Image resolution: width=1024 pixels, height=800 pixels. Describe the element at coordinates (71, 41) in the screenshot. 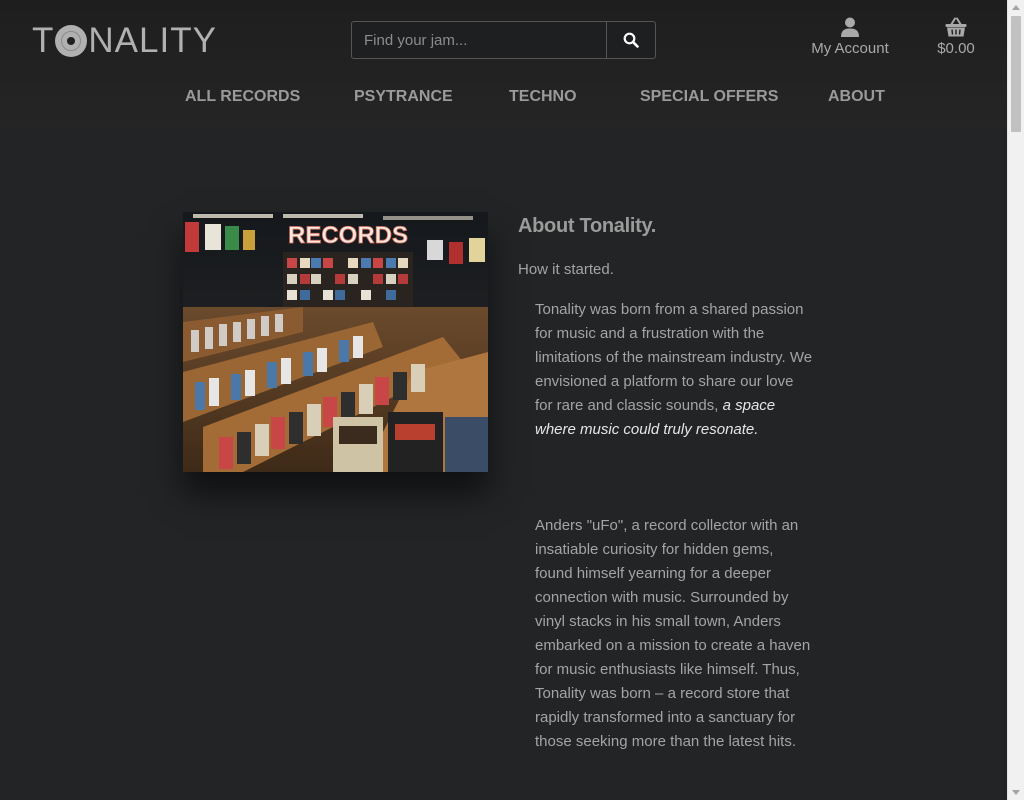

I see `vinyl-disc-icon` at that location.